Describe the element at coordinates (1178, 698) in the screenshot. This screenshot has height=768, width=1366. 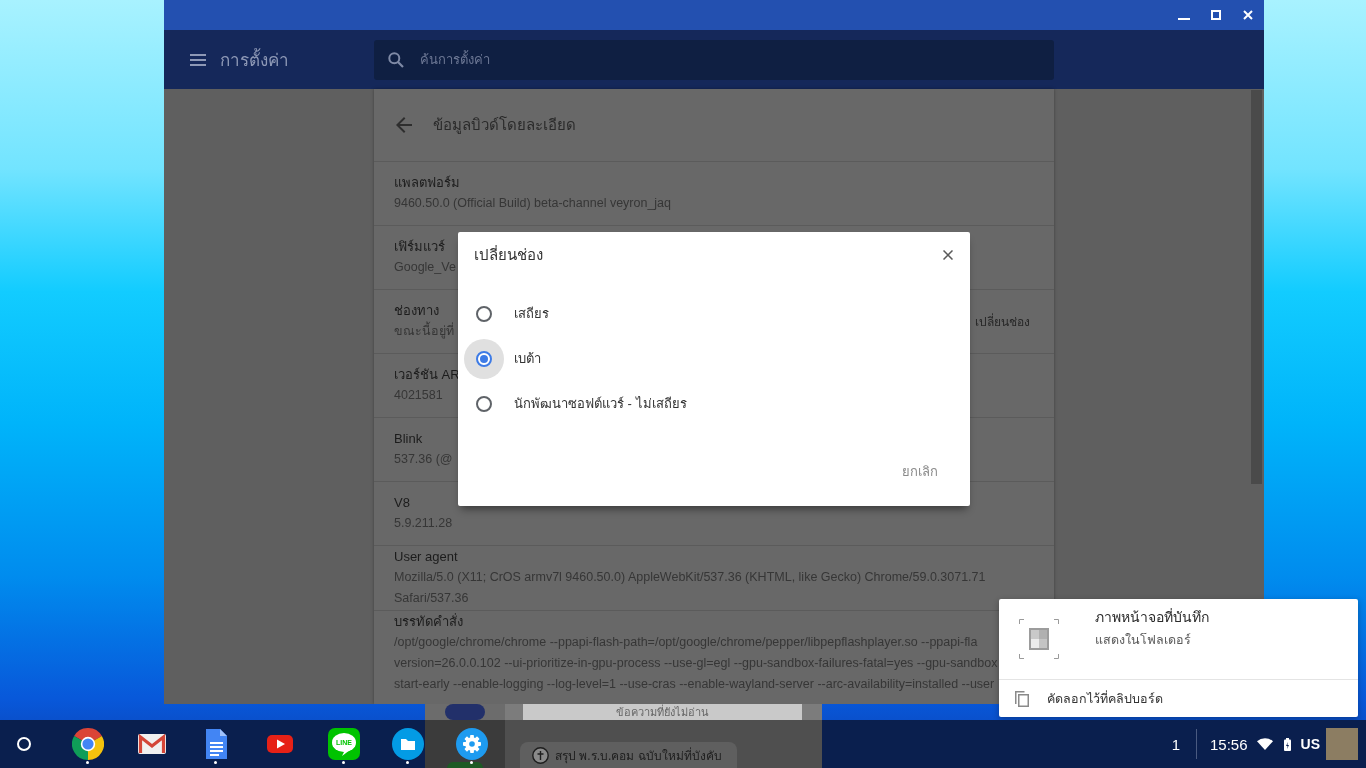
I see `copy-to-clipboard-button: คัดลอกไว้ที่คลิปบอร์ด` at that location.